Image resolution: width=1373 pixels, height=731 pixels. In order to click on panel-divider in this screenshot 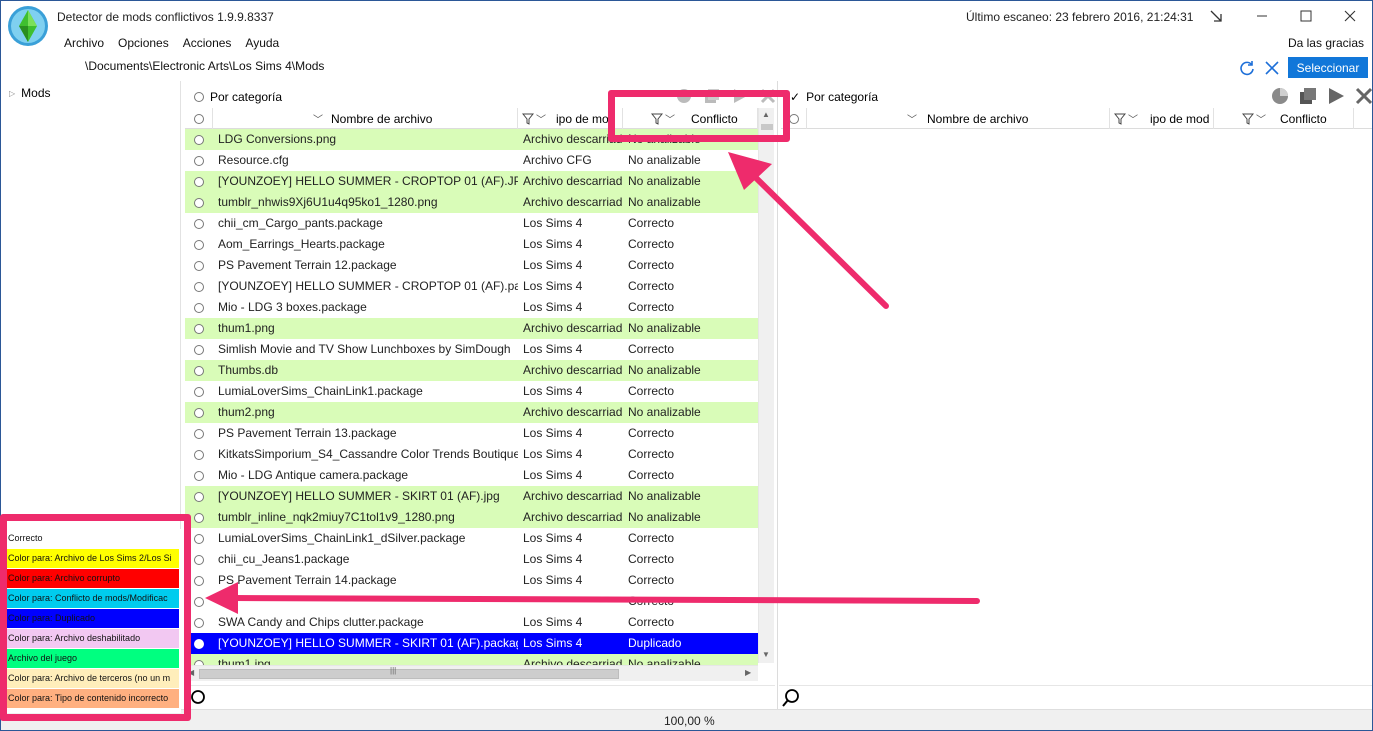, I will do `click(777, 395)`.